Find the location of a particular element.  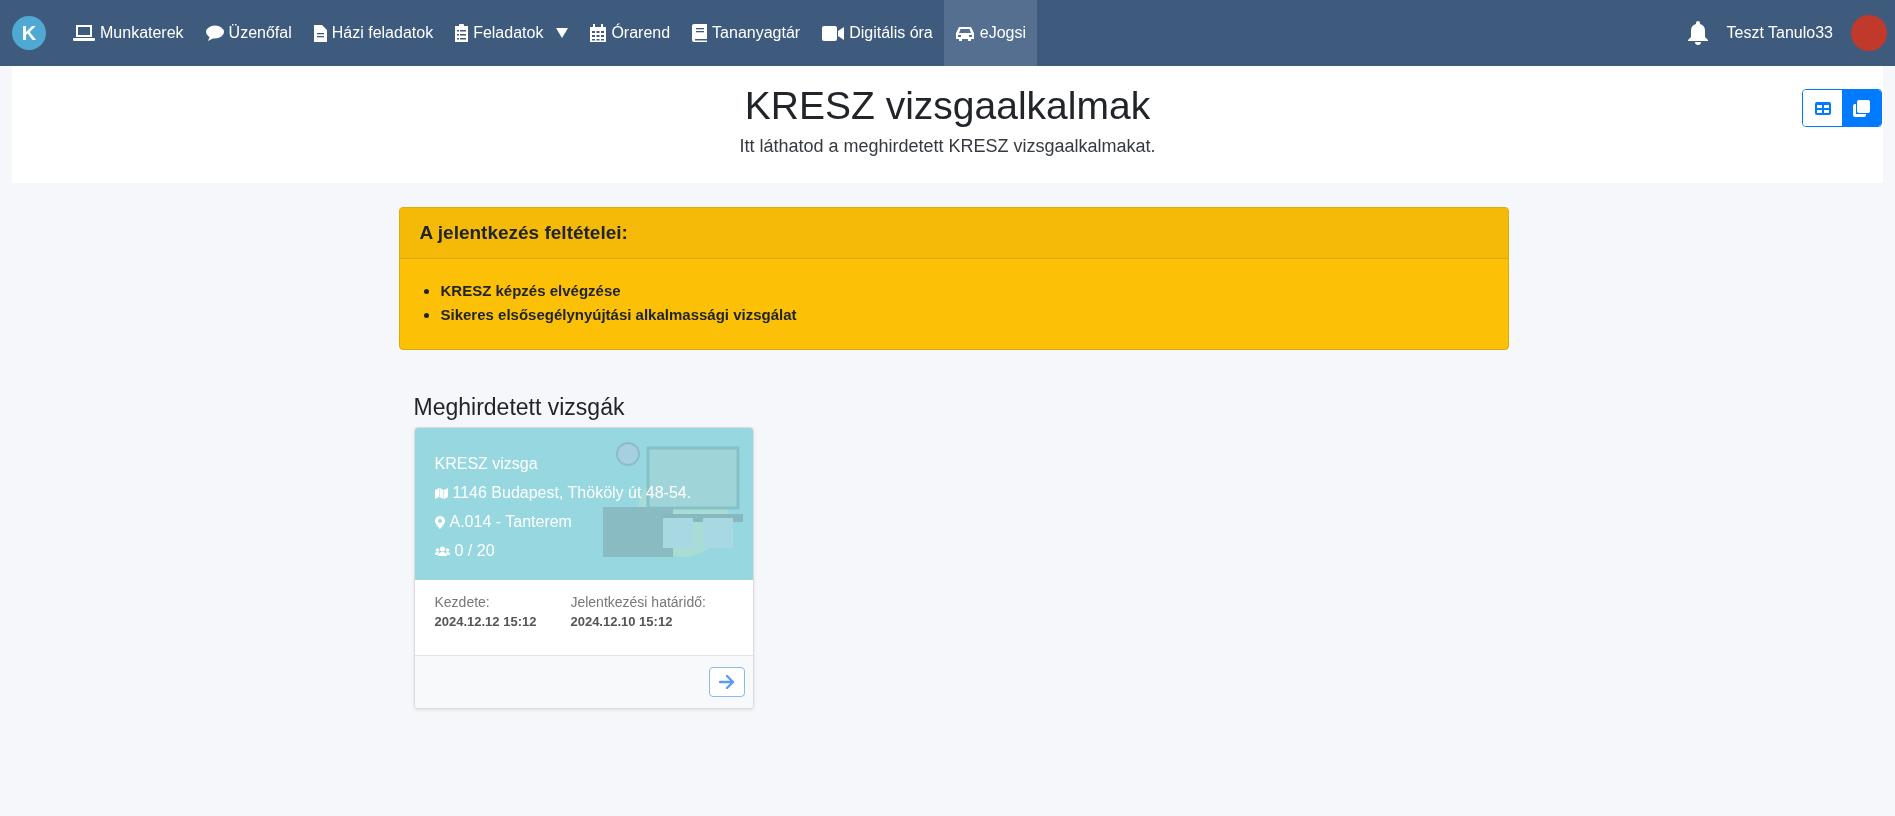

nav-item: eJogsi is located at coordinates (990, 33).